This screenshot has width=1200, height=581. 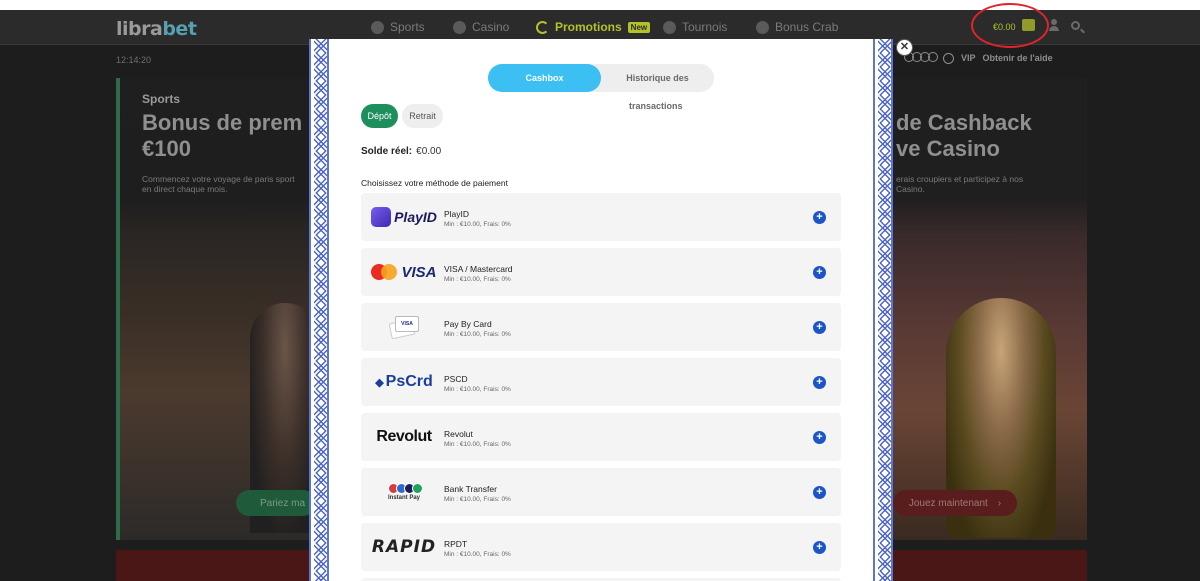 I want to click on nav-promotions: Promotions New, so click(x=593, y=27).